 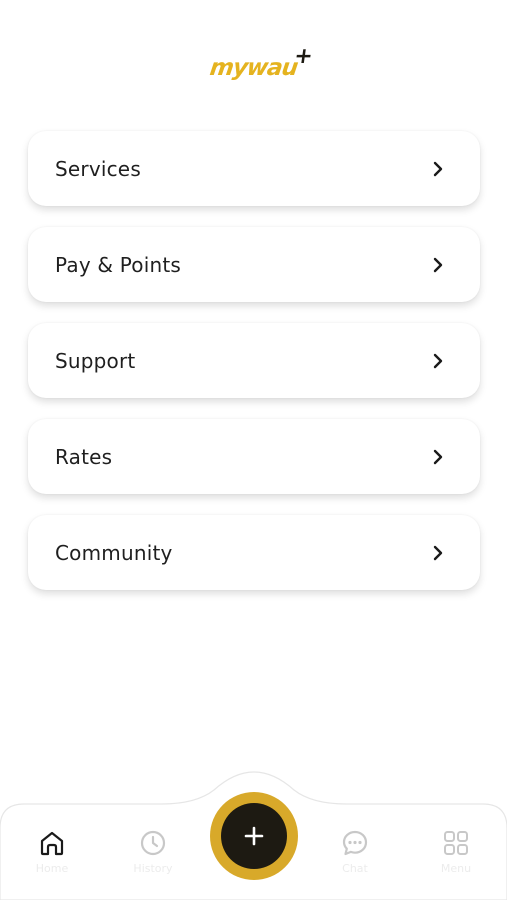 I want to click on menu-item-pay-points: Pay & Points, so click(x=254, y=264).